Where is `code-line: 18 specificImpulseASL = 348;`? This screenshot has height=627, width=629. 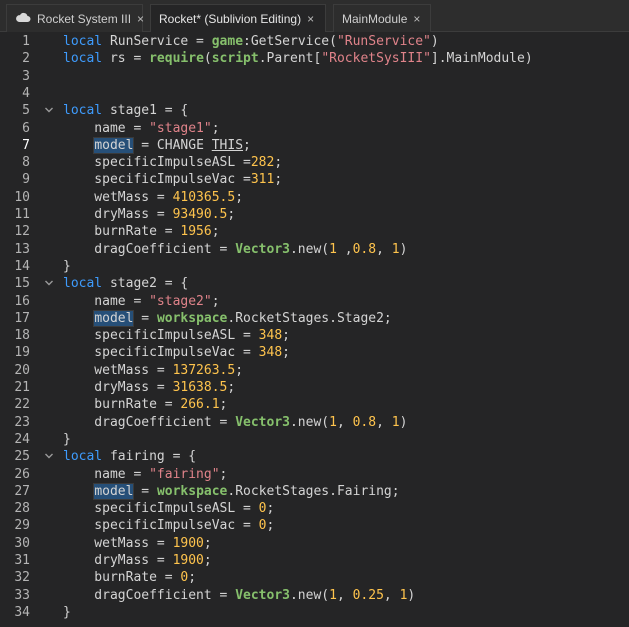
code-line: 18 specificImpulseASL = 348; is located at coordinates (314, 335).